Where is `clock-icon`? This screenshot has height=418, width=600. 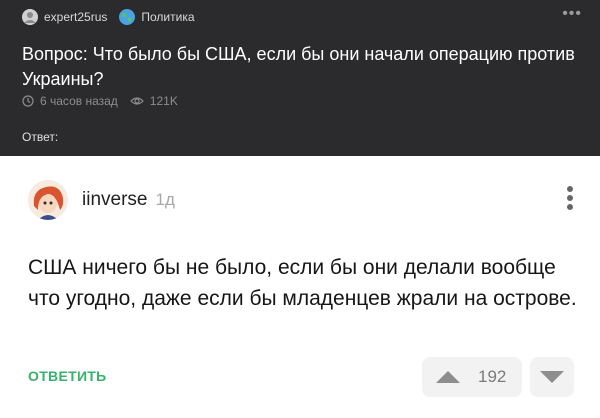
clock-icon is located at coordinates (28, 101).